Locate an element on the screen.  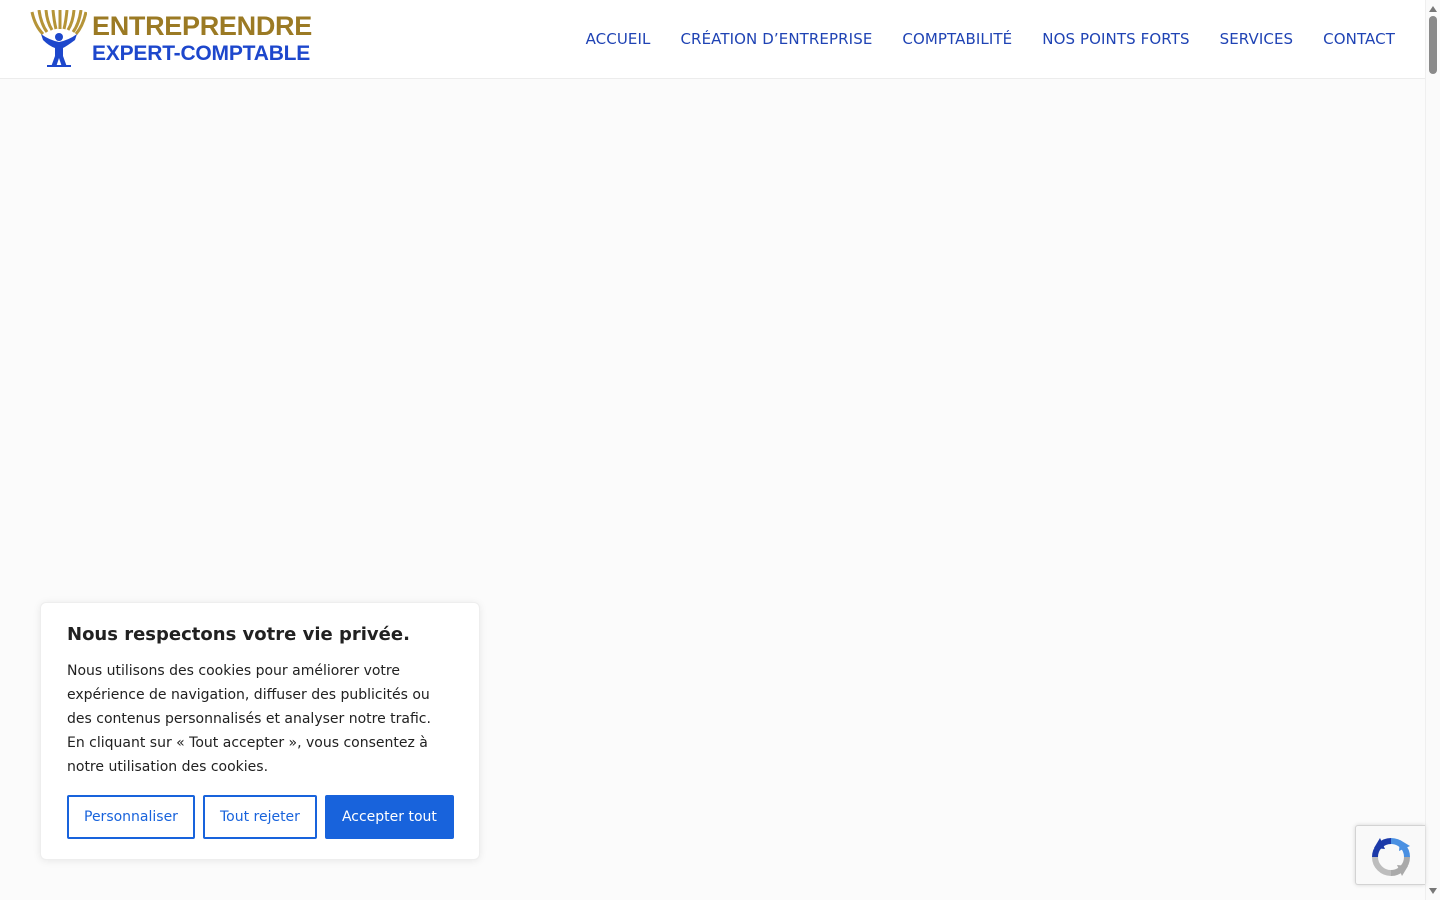
reject-all-cookies-button: Tout rejeter is located at coordinates (259, 817).